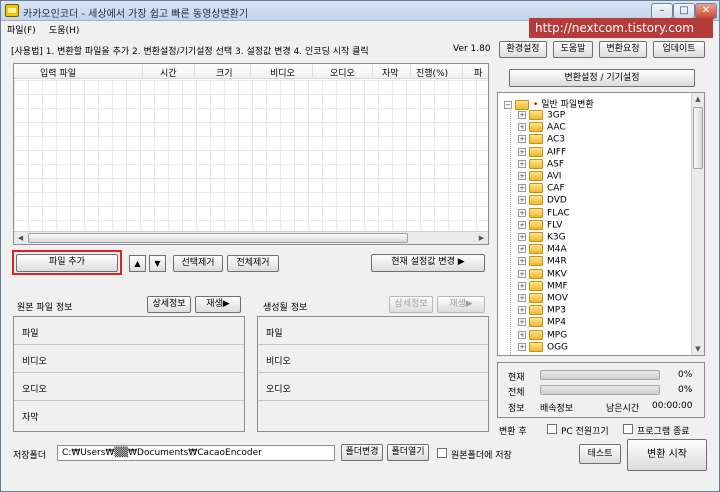  What do you see at coordinates (21, 29) in the screenshot?
I see `menu-file: 파일(F)` at bounding box center [21, 29].